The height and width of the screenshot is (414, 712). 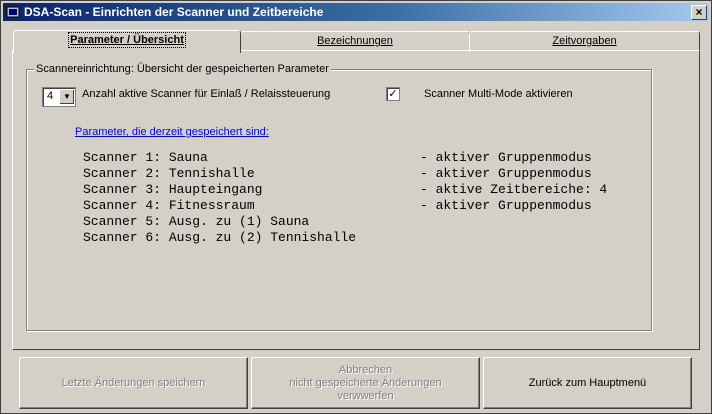 I want to click on tab-label: Parameter / Übersicht, so click(x=127, y=40).